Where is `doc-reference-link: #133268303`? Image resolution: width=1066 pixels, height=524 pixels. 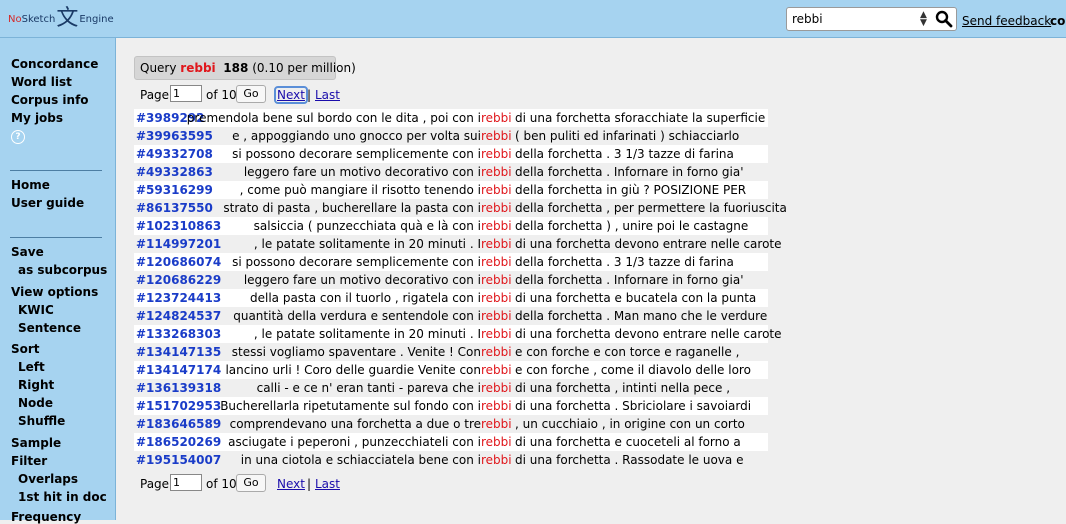 doc-reference-link: #133268303 is located at coordinates (178, 334).